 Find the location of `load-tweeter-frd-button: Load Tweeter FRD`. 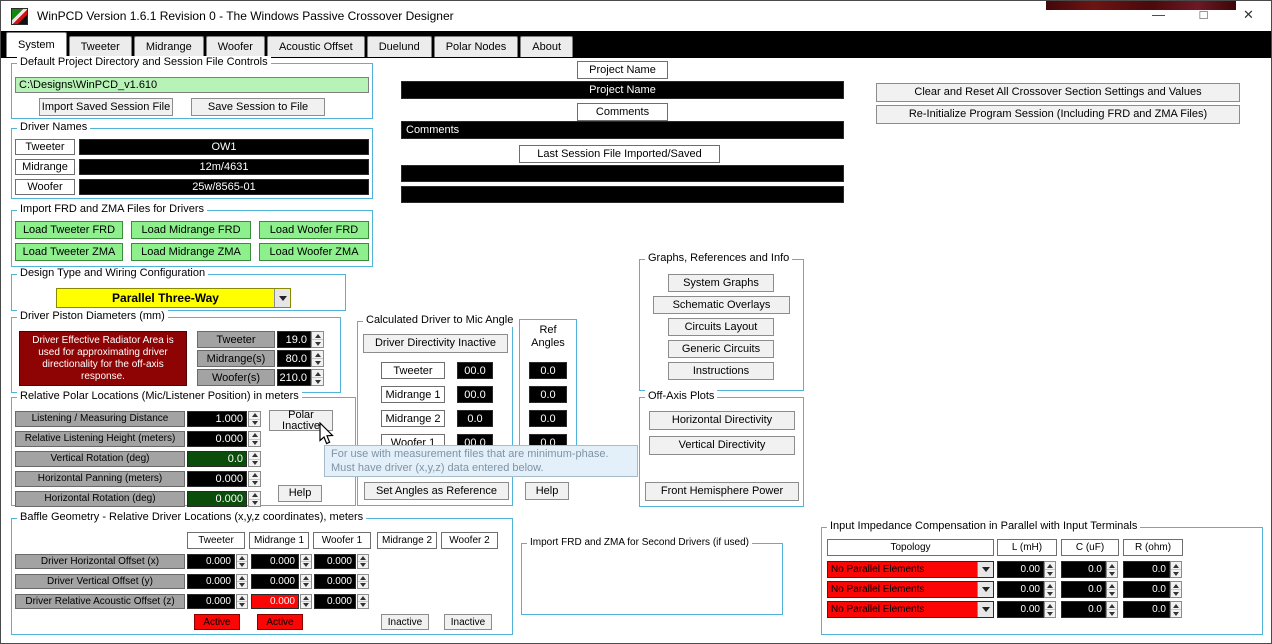

load-tweeter-frd-button: Load Tweeter FRD is located at coordinates (69, 230).